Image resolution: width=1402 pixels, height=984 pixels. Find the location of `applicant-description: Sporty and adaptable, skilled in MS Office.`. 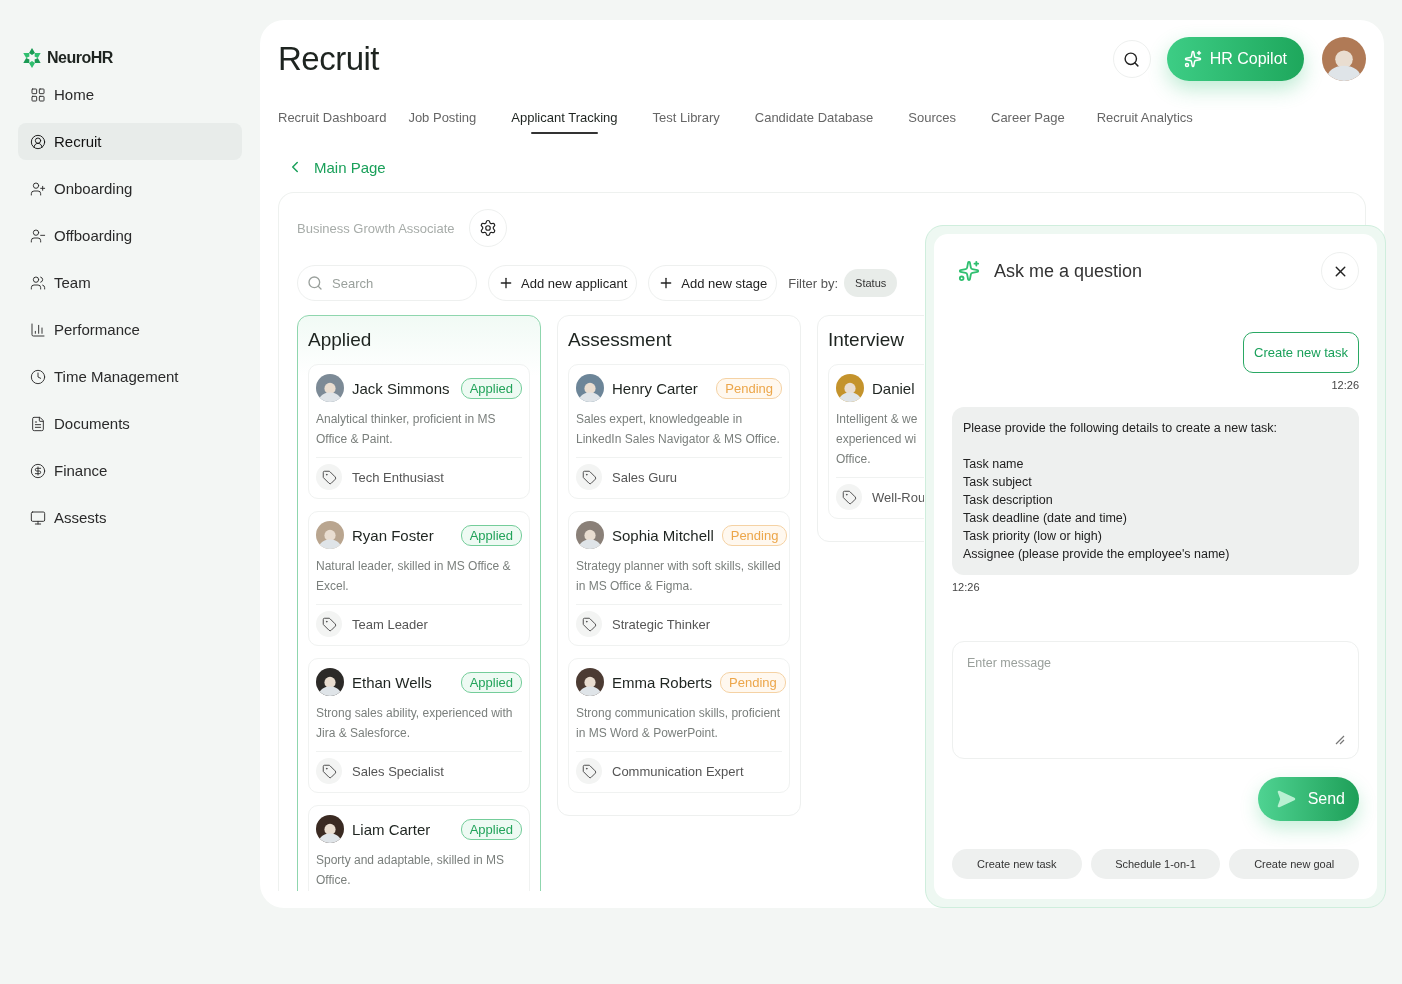

applicant-description: Sporty and adaptable, skilled in MS Office. is located at coordinates (411, 870).